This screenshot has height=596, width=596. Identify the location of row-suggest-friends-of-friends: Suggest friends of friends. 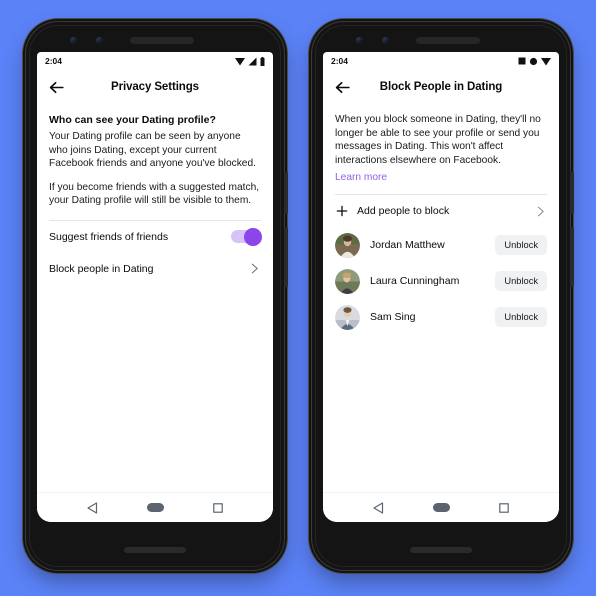
(155, 237).